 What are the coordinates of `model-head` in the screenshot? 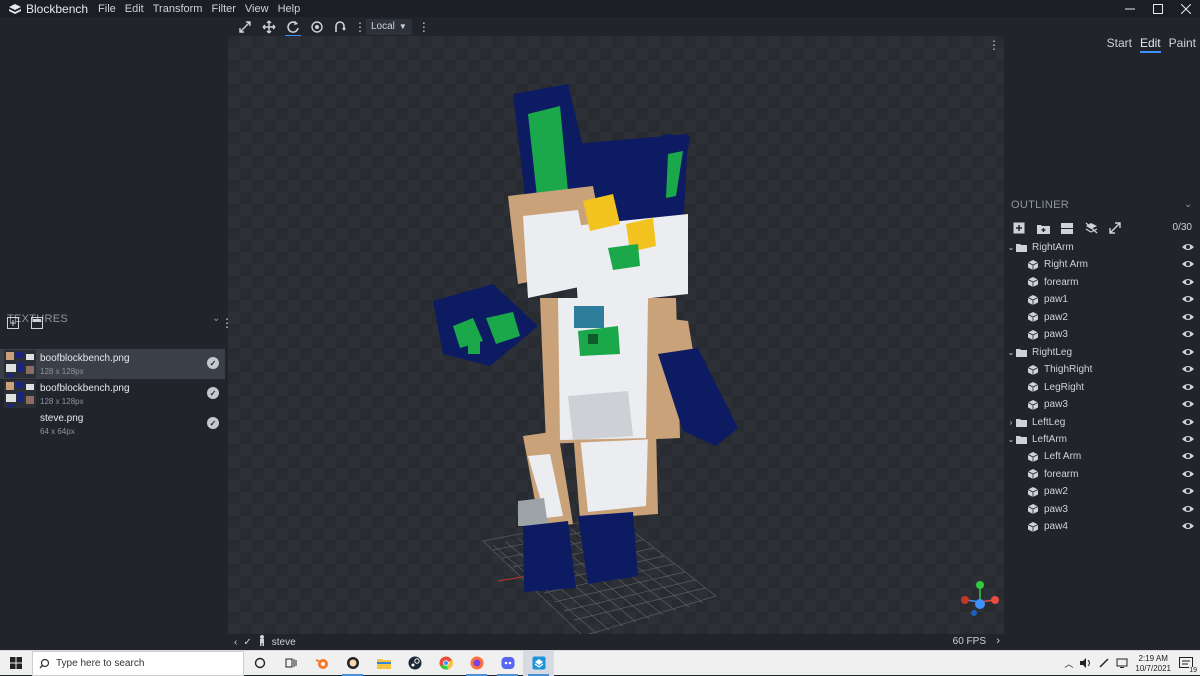 It's located at (599, 195).